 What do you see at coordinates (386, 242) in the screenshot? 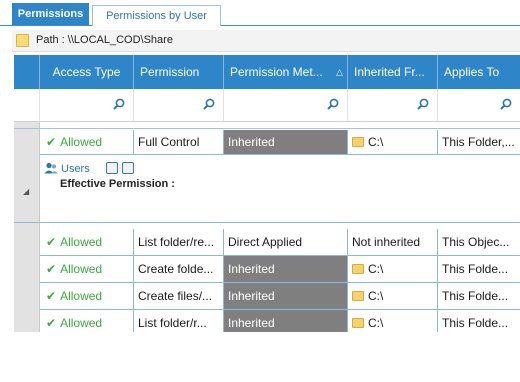
I see `inherited-from-value: Not inherited` at bounding box center [386, 242].